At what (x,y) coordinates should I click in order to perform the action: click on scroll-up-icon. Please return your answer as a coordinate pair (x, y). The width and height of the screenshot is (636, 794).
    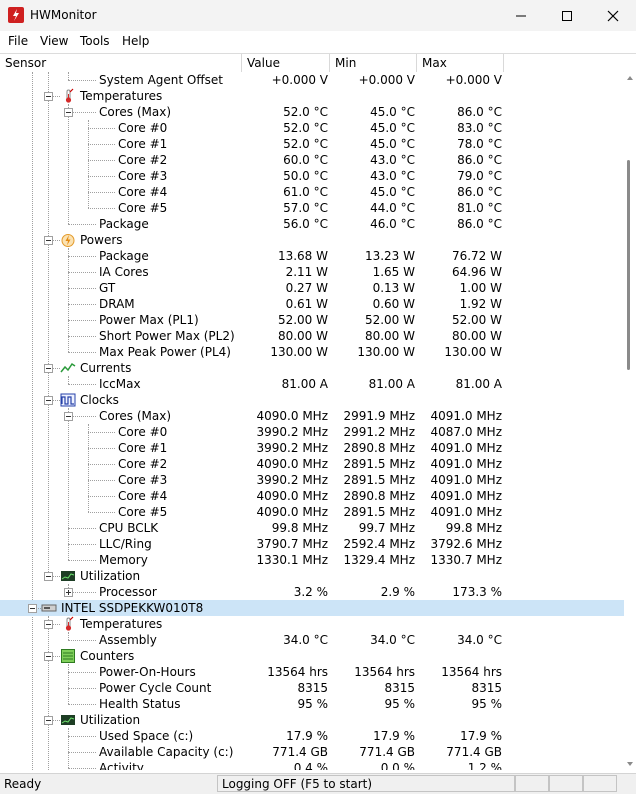
    Looking at the image, I should click on (630, 78).